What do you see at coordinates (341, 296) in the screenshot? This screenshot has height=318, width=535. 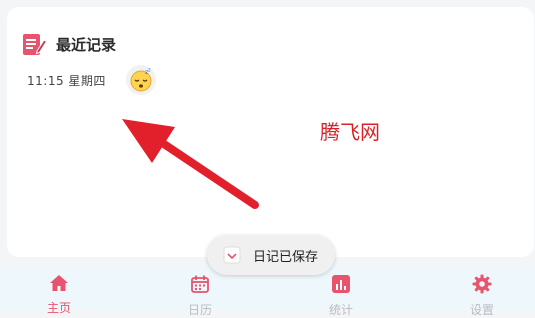 I see `tab-statistics: 统计` at bounding box center [341, 296].